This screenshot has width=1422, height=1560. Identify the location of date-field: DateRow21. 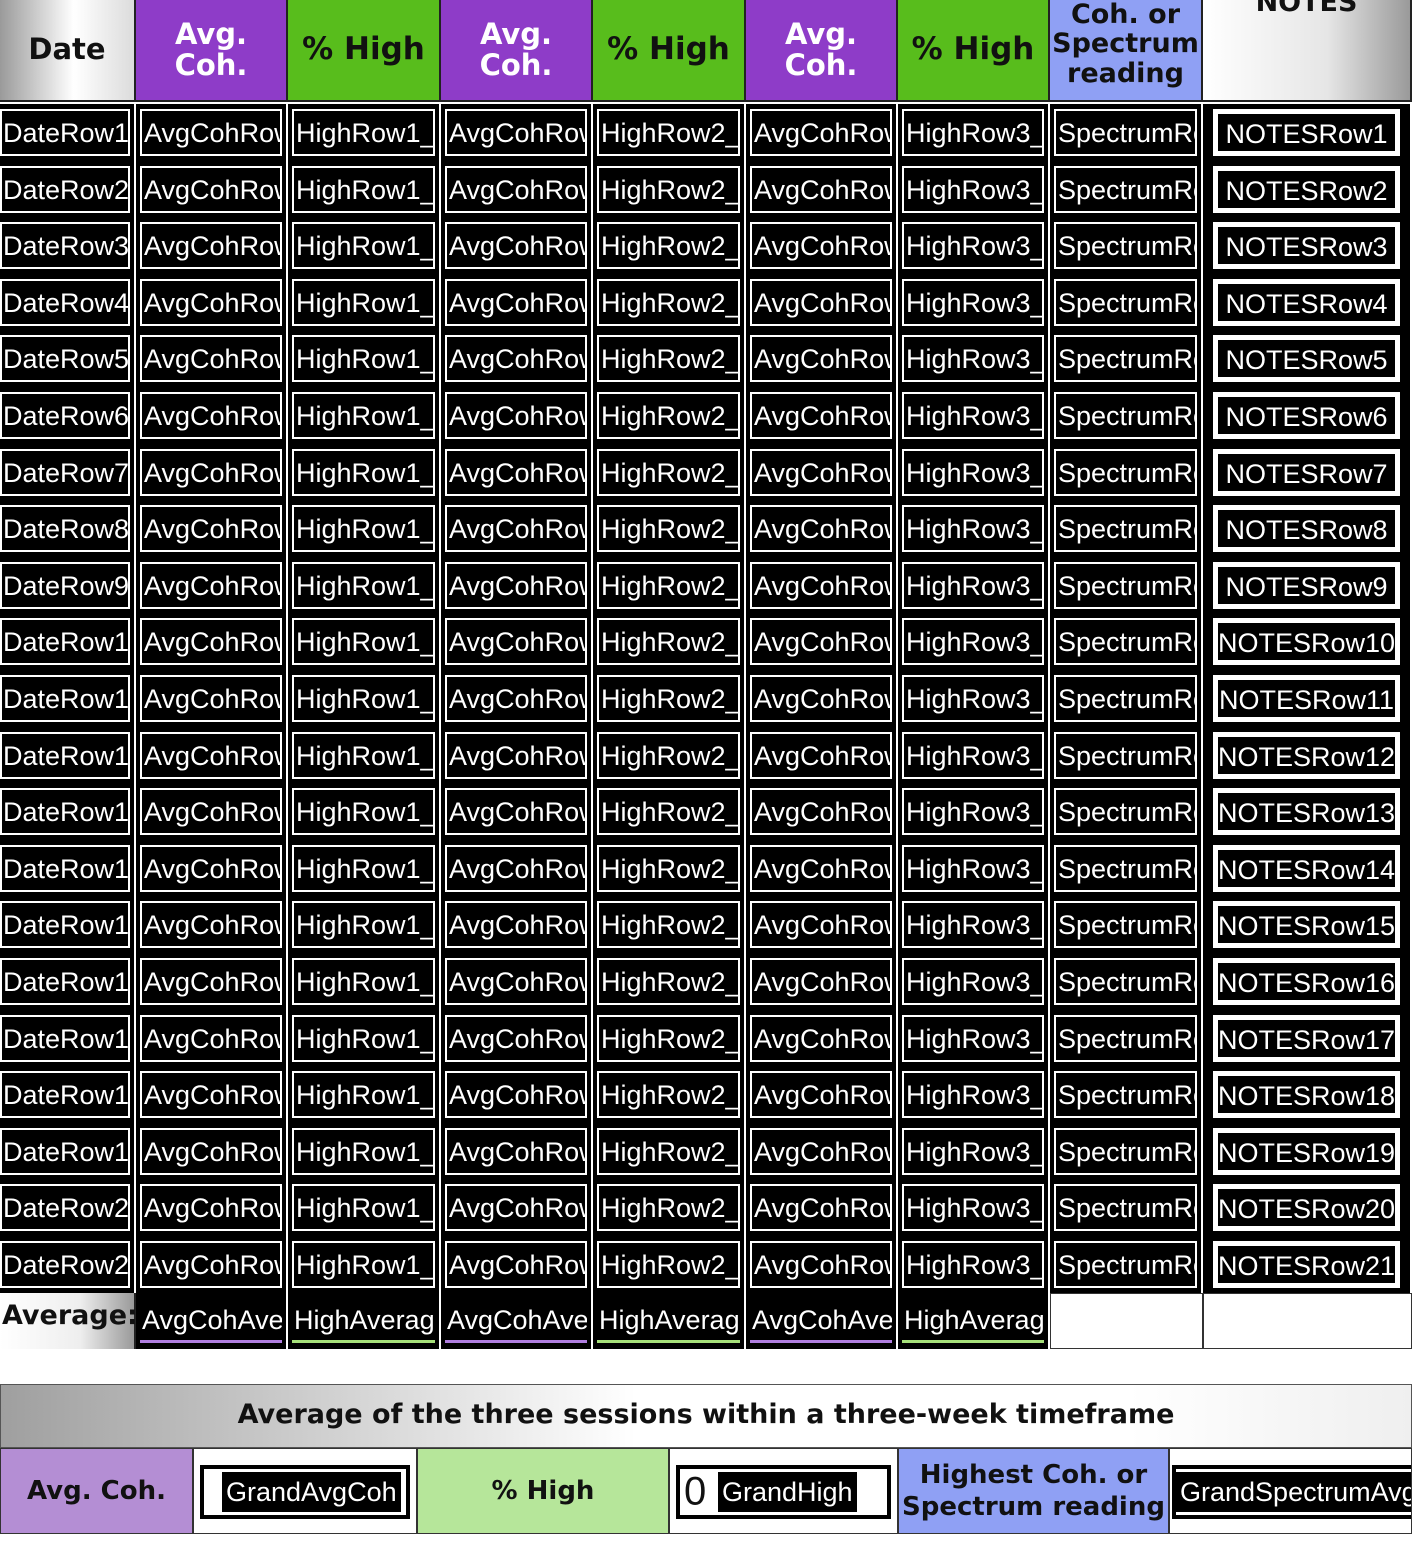
(65, 1264).